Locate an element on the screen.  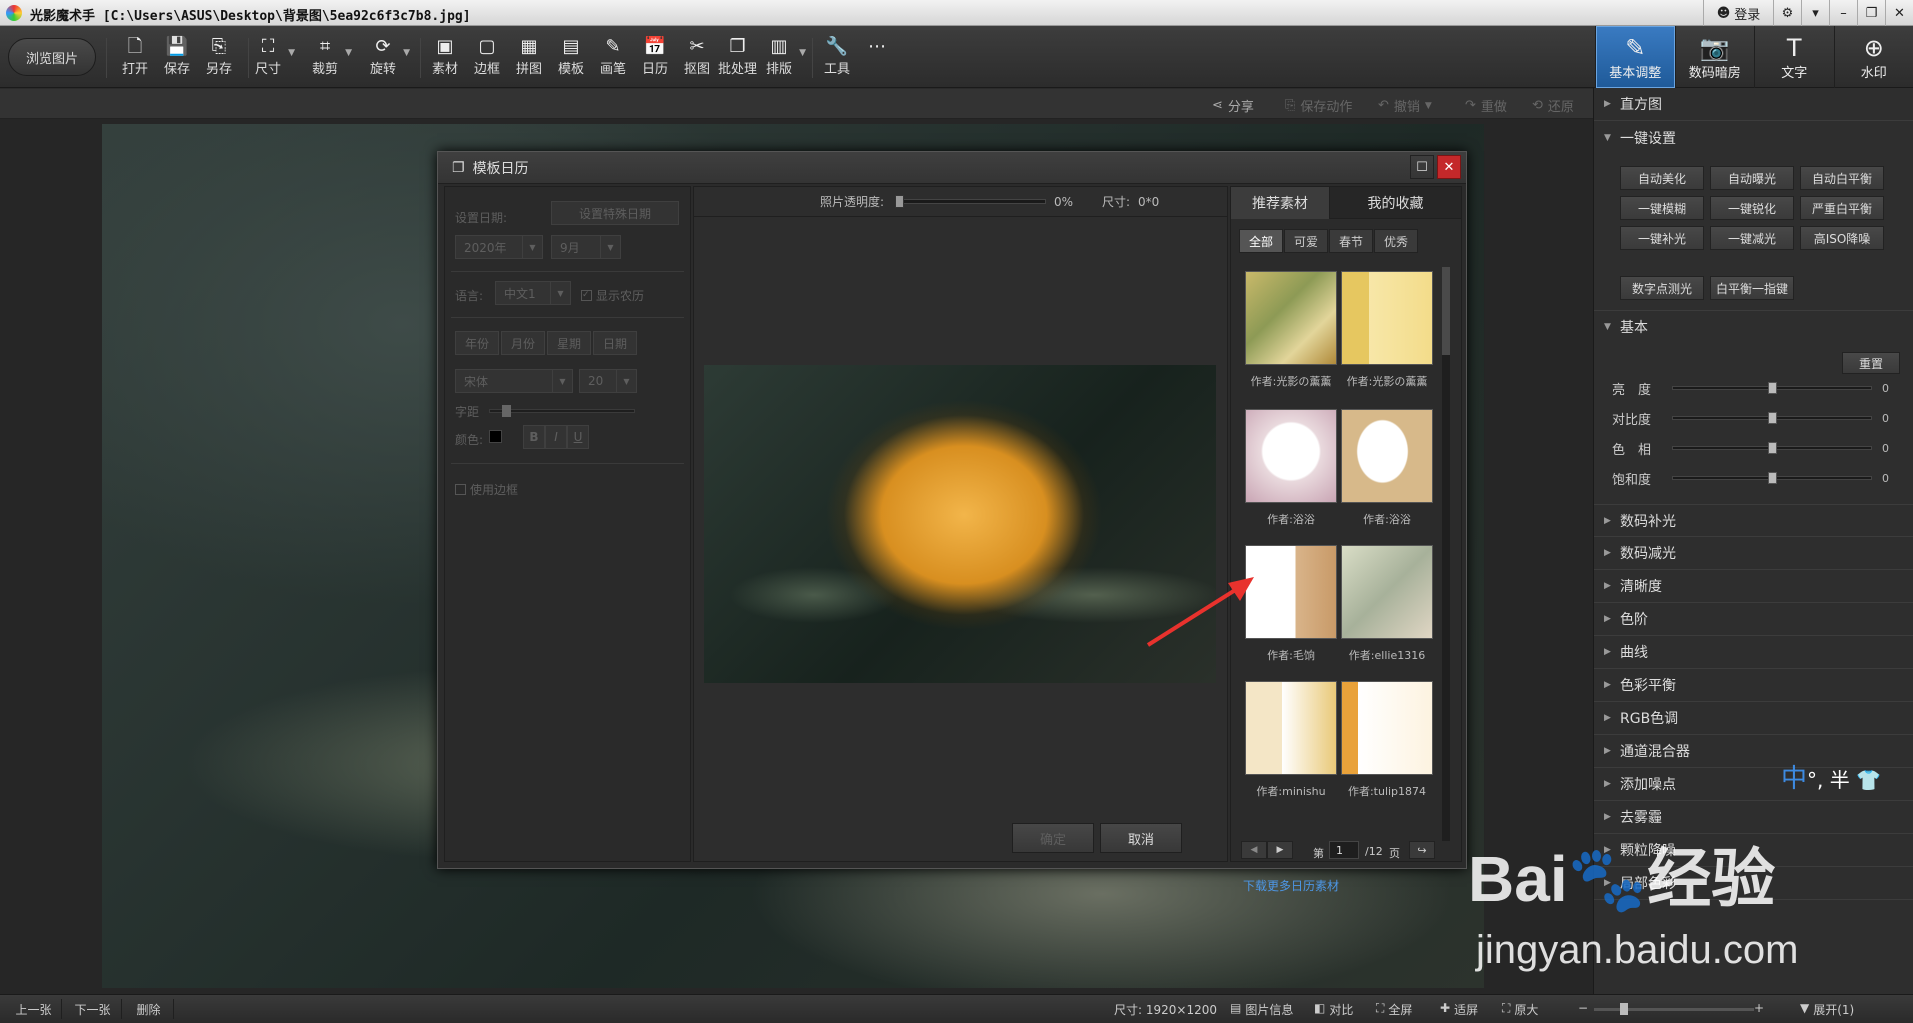
tab-month: 月份 is located at coordinates (523, 343).